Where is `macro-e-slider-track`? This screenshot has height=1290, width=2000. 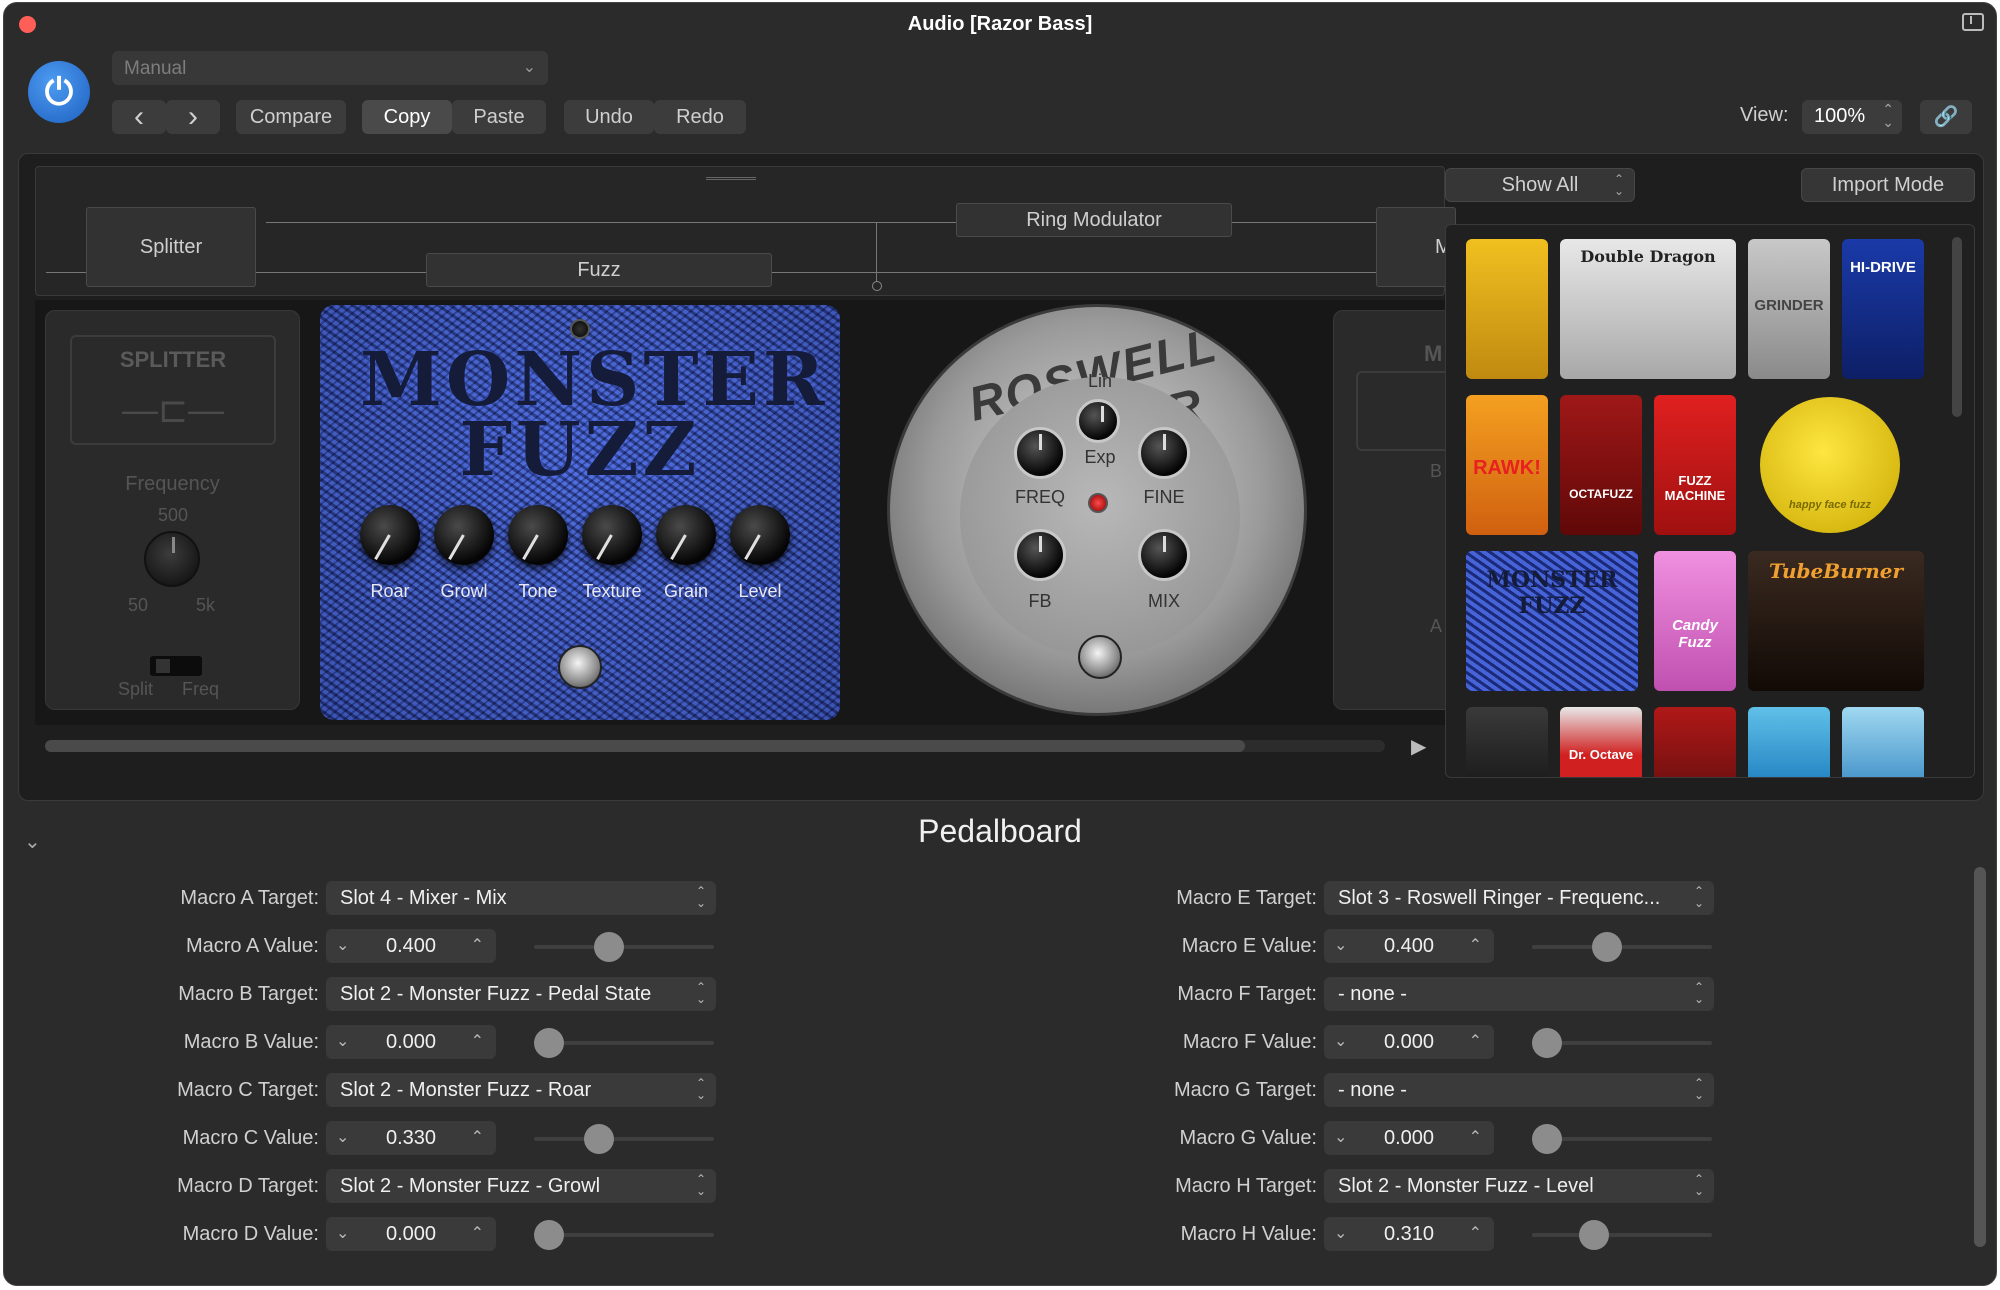 macro-e-slider-track is located at coordinates (1622, 947).